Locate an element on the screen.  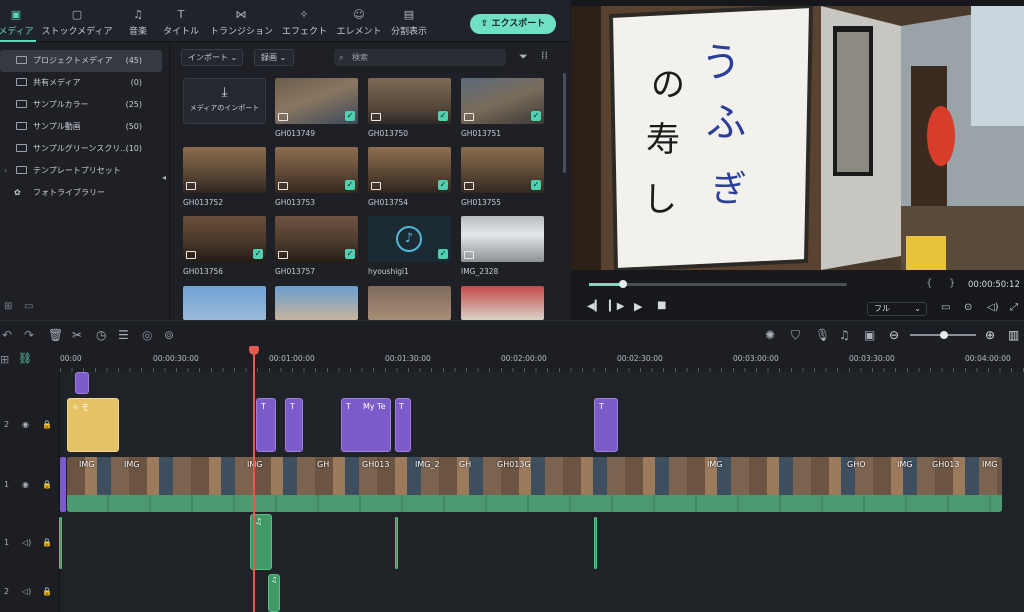
layout-icon: ▥ is located at coordinates (1013, 335).